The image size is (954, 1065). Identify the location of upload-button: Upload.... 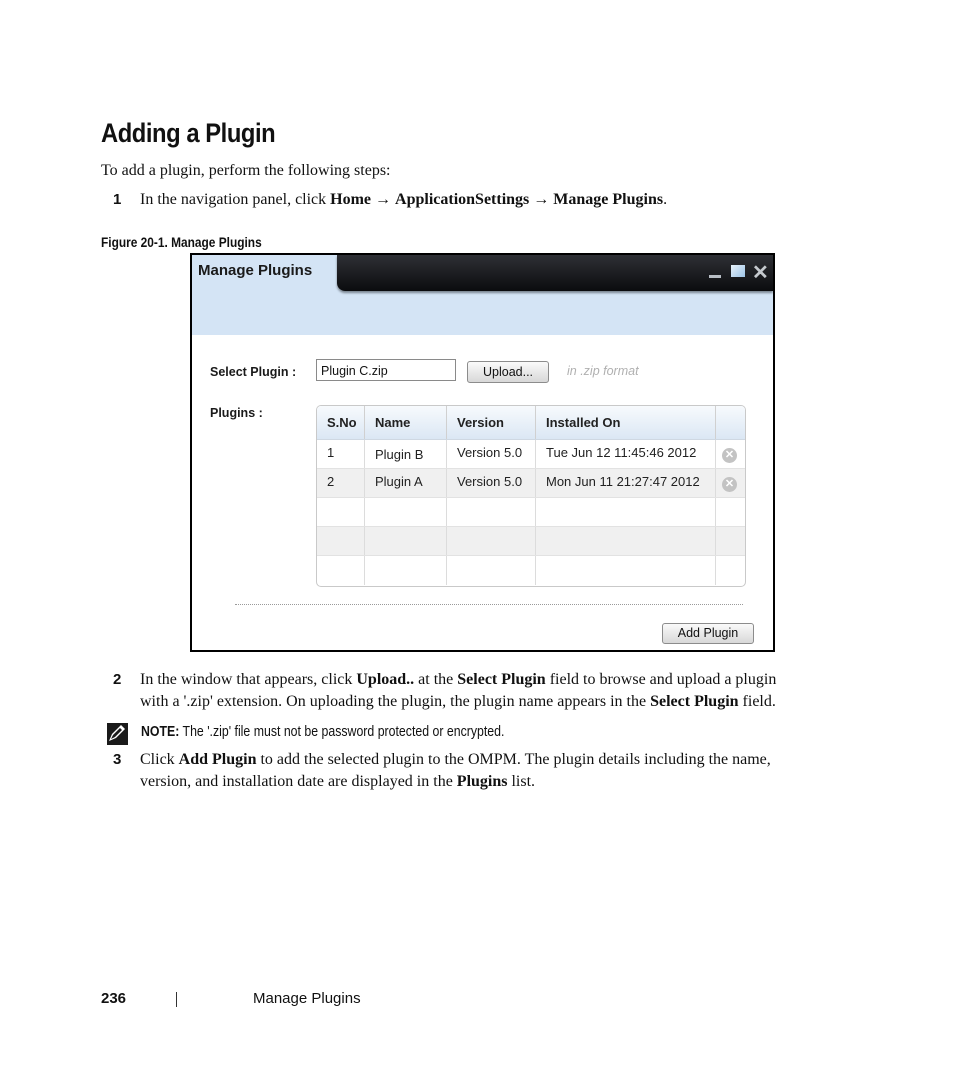
(508, 372).